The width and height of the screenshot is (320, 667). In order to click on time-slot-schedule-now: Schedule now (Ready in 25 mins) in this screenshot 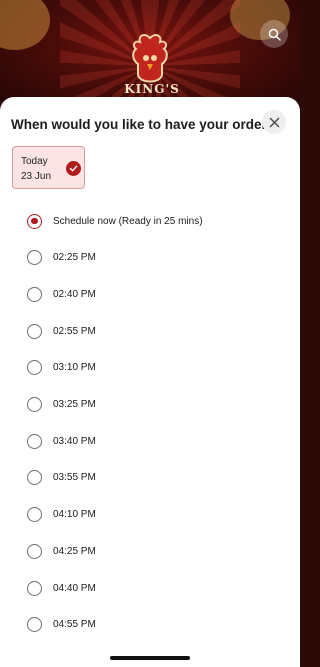, I will do `click(115, 221)`.